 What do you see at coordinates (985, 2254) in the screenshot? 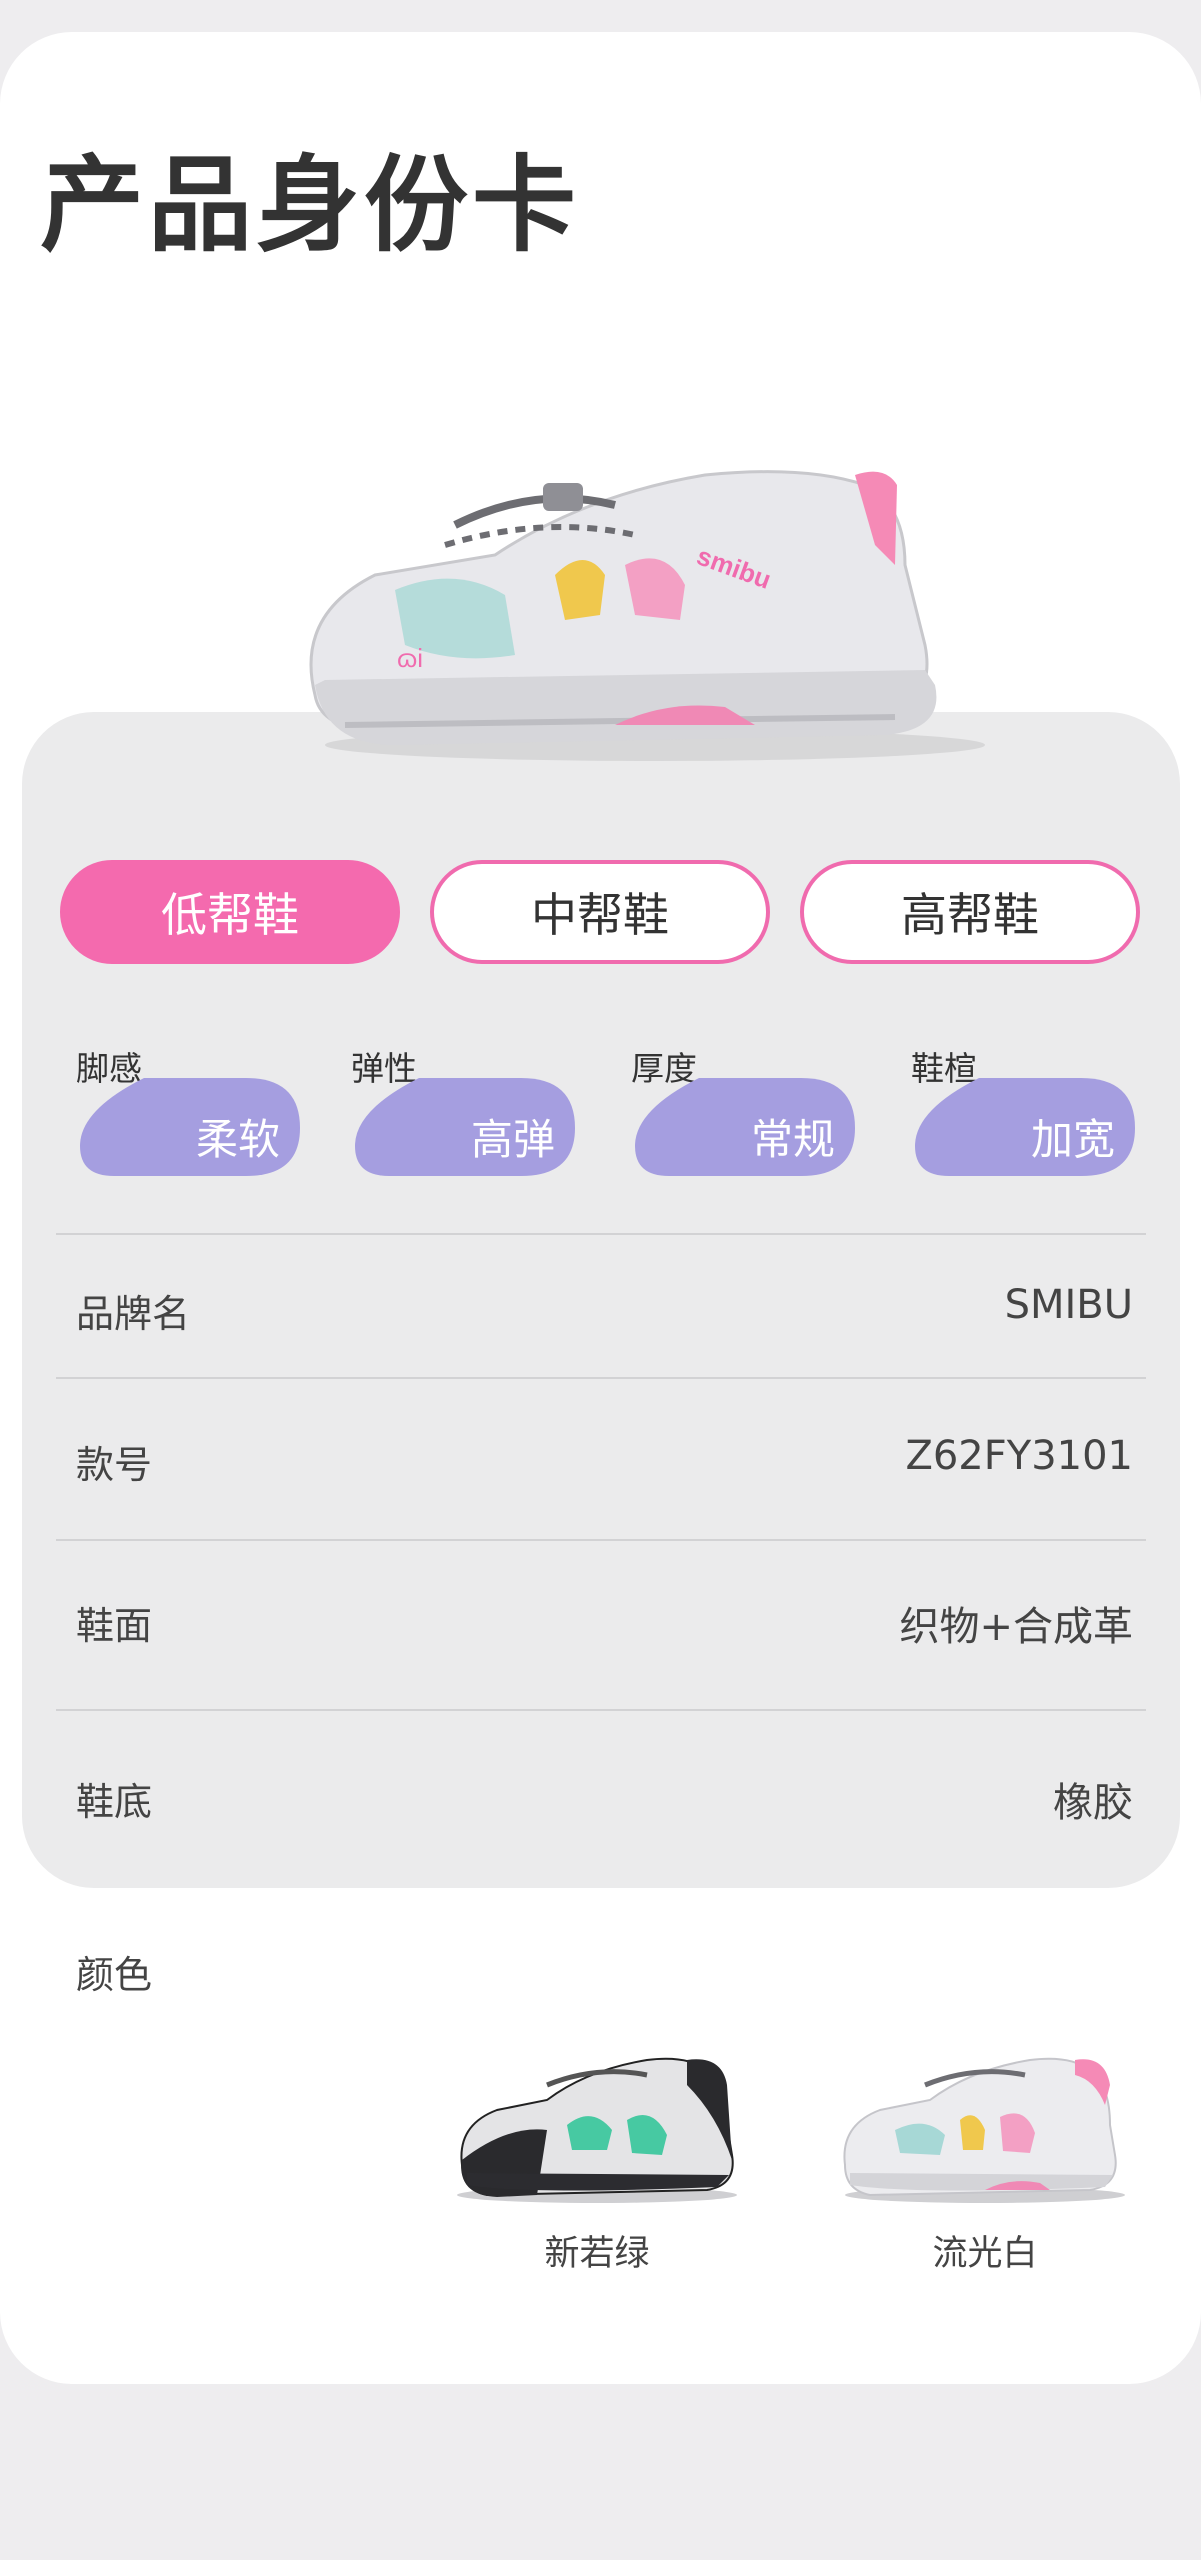
I see `color-variant-name: 流光白` at bounding box center [985, 2254].